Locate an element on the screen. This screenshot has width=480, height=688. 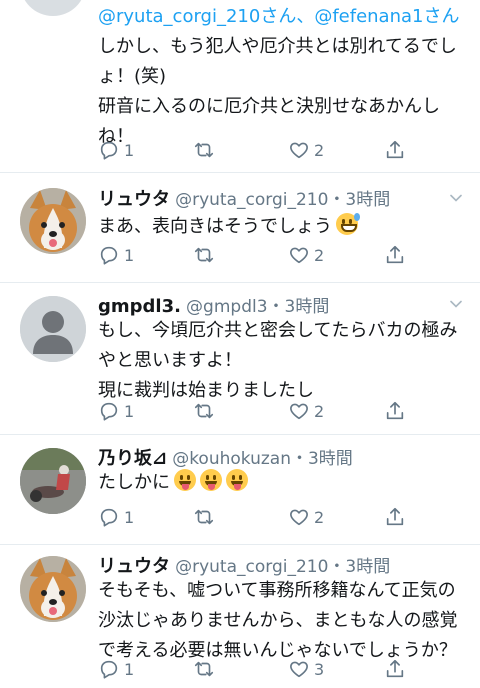
like-button: 3 is located at coordinates (306, 669).